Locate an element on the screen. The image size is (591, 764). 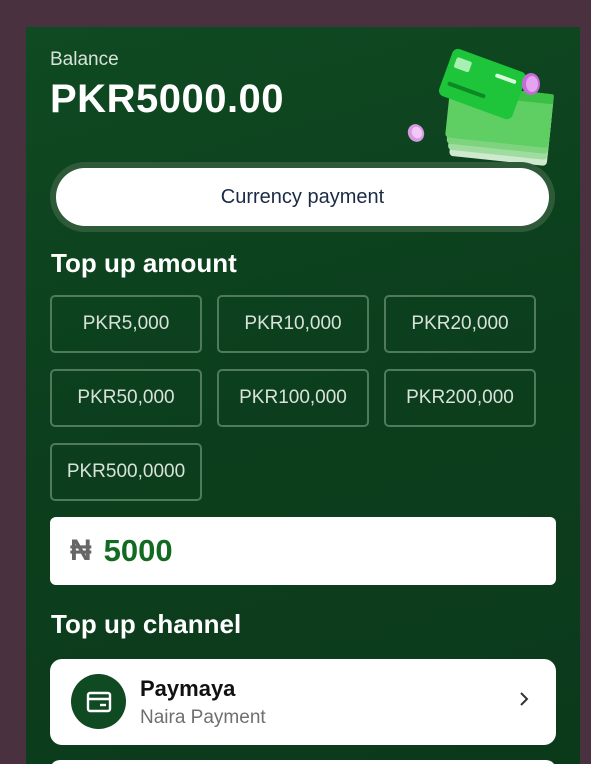
amount-option: PKR500,0000 is located at coordinates (126, 472).